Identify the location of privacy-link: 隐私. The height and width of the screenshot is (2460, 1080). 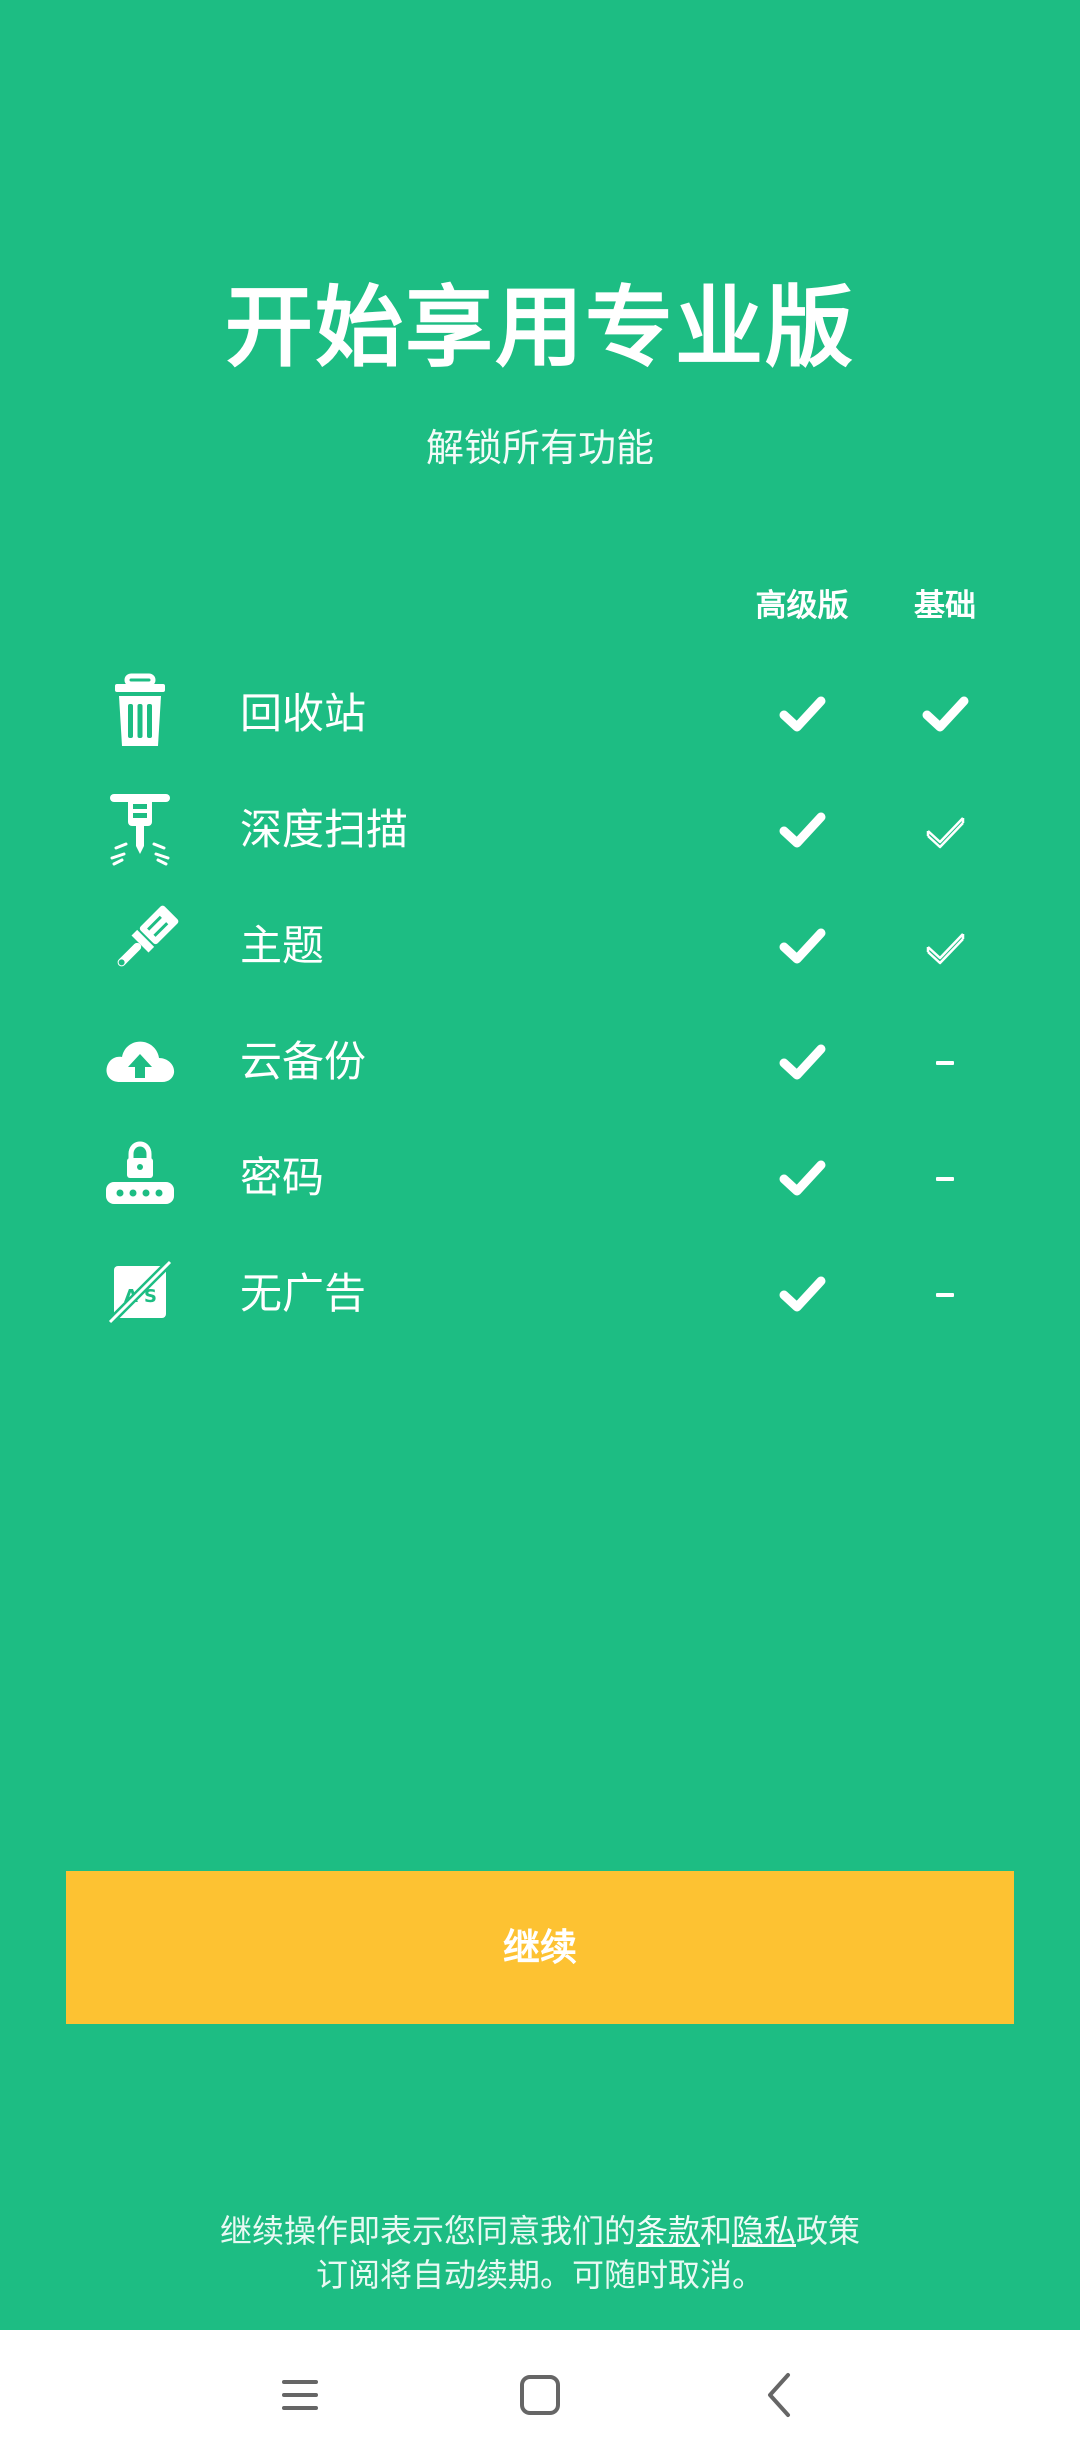
(764, 2231).